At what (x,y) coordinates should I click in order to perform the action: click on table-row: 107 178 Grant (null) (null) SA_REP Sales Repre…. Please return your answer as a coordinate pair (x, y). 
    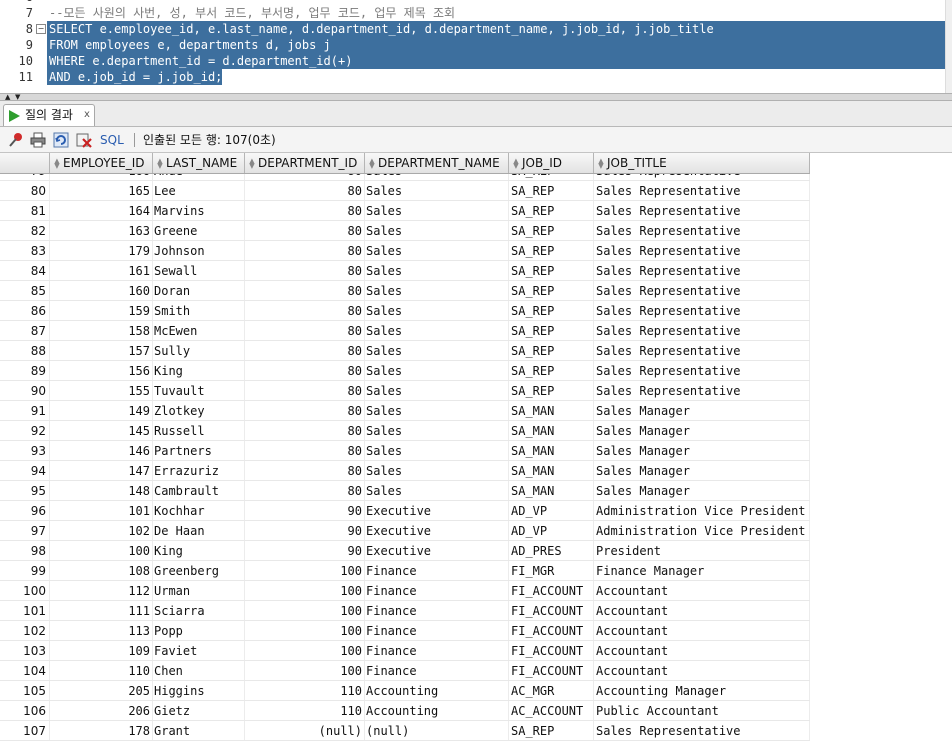
    Looking at the image, I should click on (405, 731).